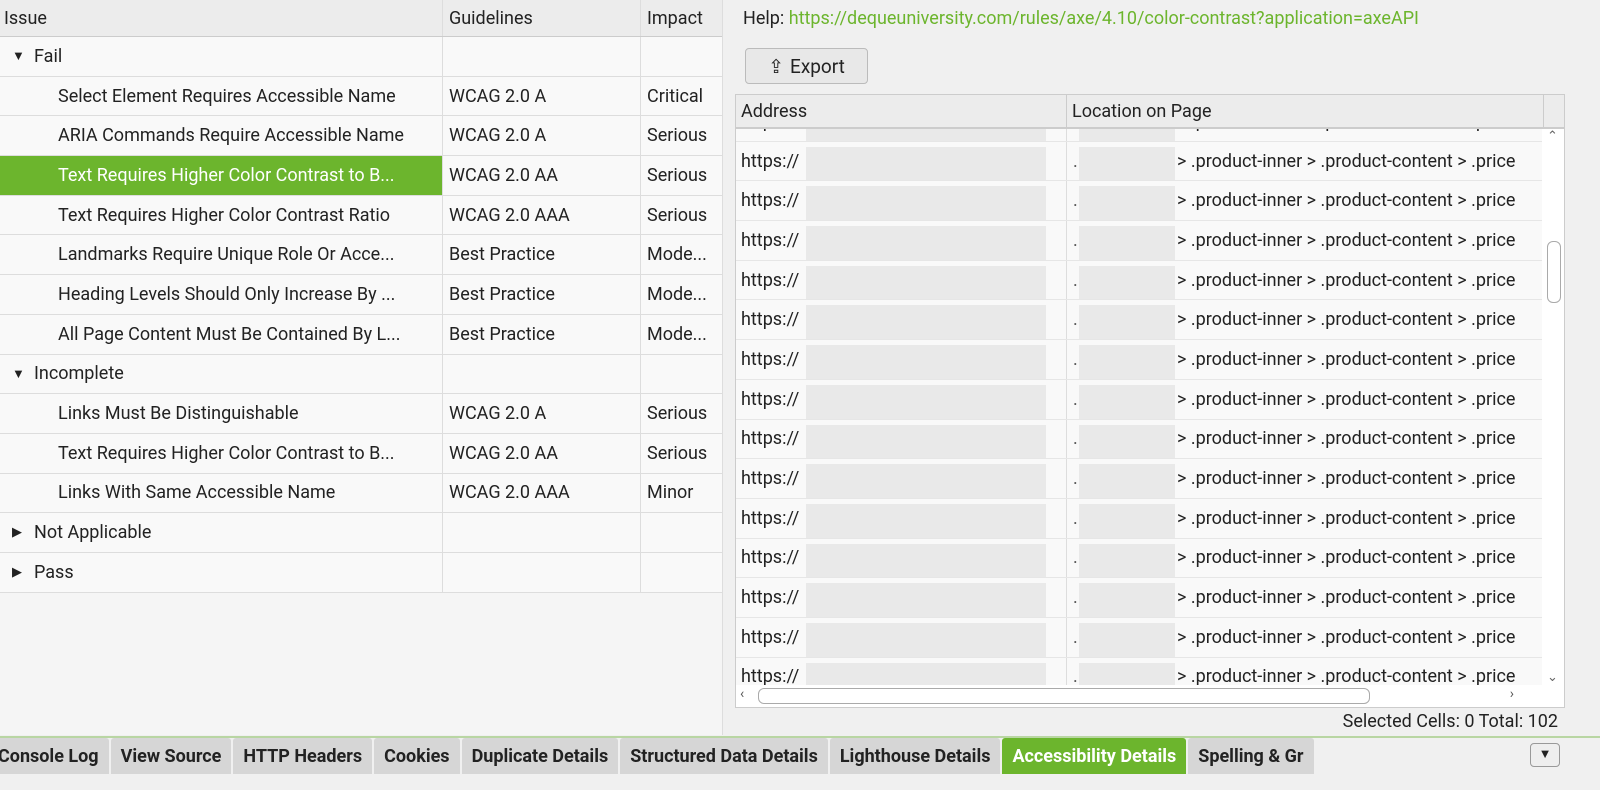  I want to click on tab-lighthouse-details: Lighthouse Details, so click(915, 756).